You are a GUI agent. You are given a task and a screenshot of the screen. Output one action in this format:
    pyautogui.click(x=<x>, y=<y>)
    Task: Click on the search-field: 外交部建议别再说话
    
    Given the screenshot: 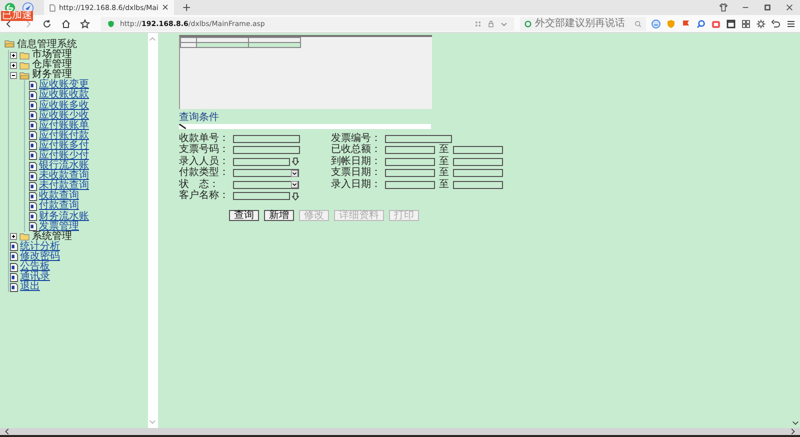 What is the action you would take?
    pyautogui.click(x=583, y=23)
    